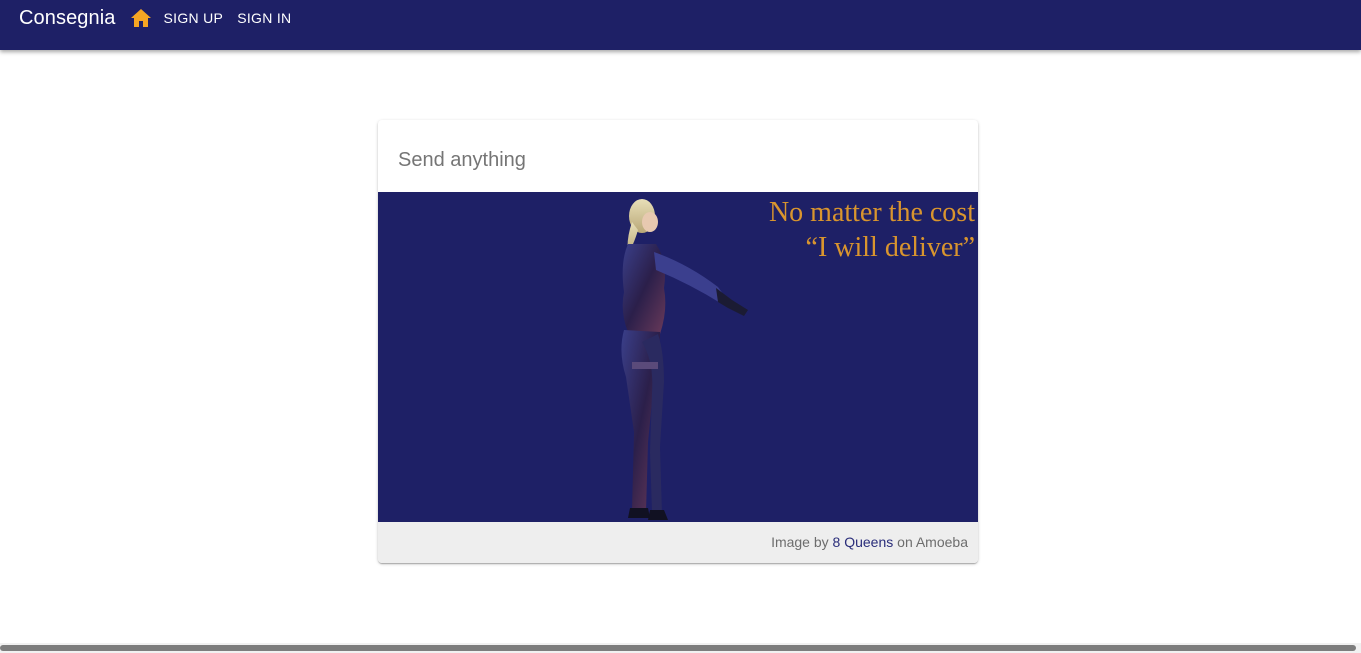 The width and height of the screenshot is (1361, 653). Describe the element at coordinates (863, 542) in the screenshot. I see `credit-author-link: 8 Queens` at that location.